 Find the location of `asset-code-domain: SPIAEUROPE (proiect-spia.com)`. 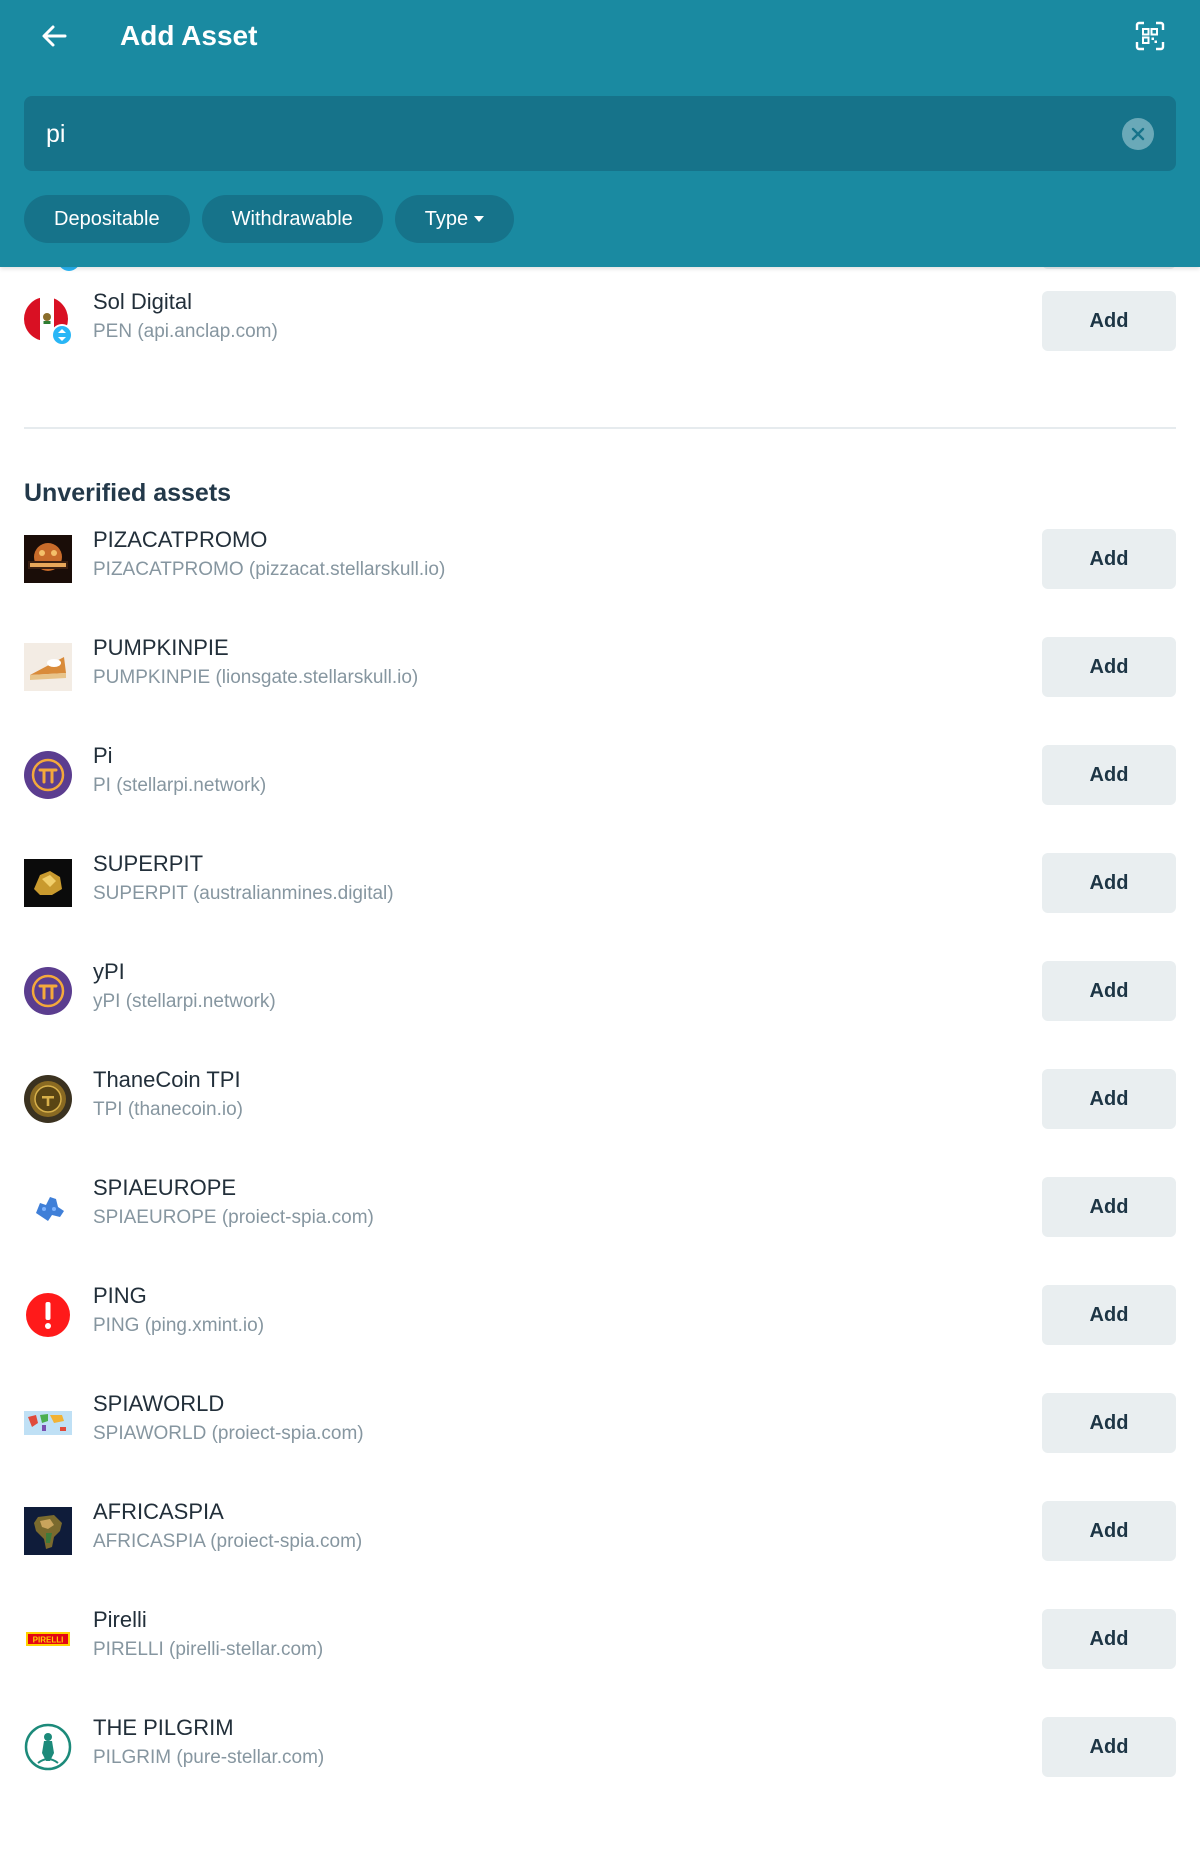

asset-code-domain: SPIAEUROPE (proiect-spia.com) is located at coordinates (233, 1217).